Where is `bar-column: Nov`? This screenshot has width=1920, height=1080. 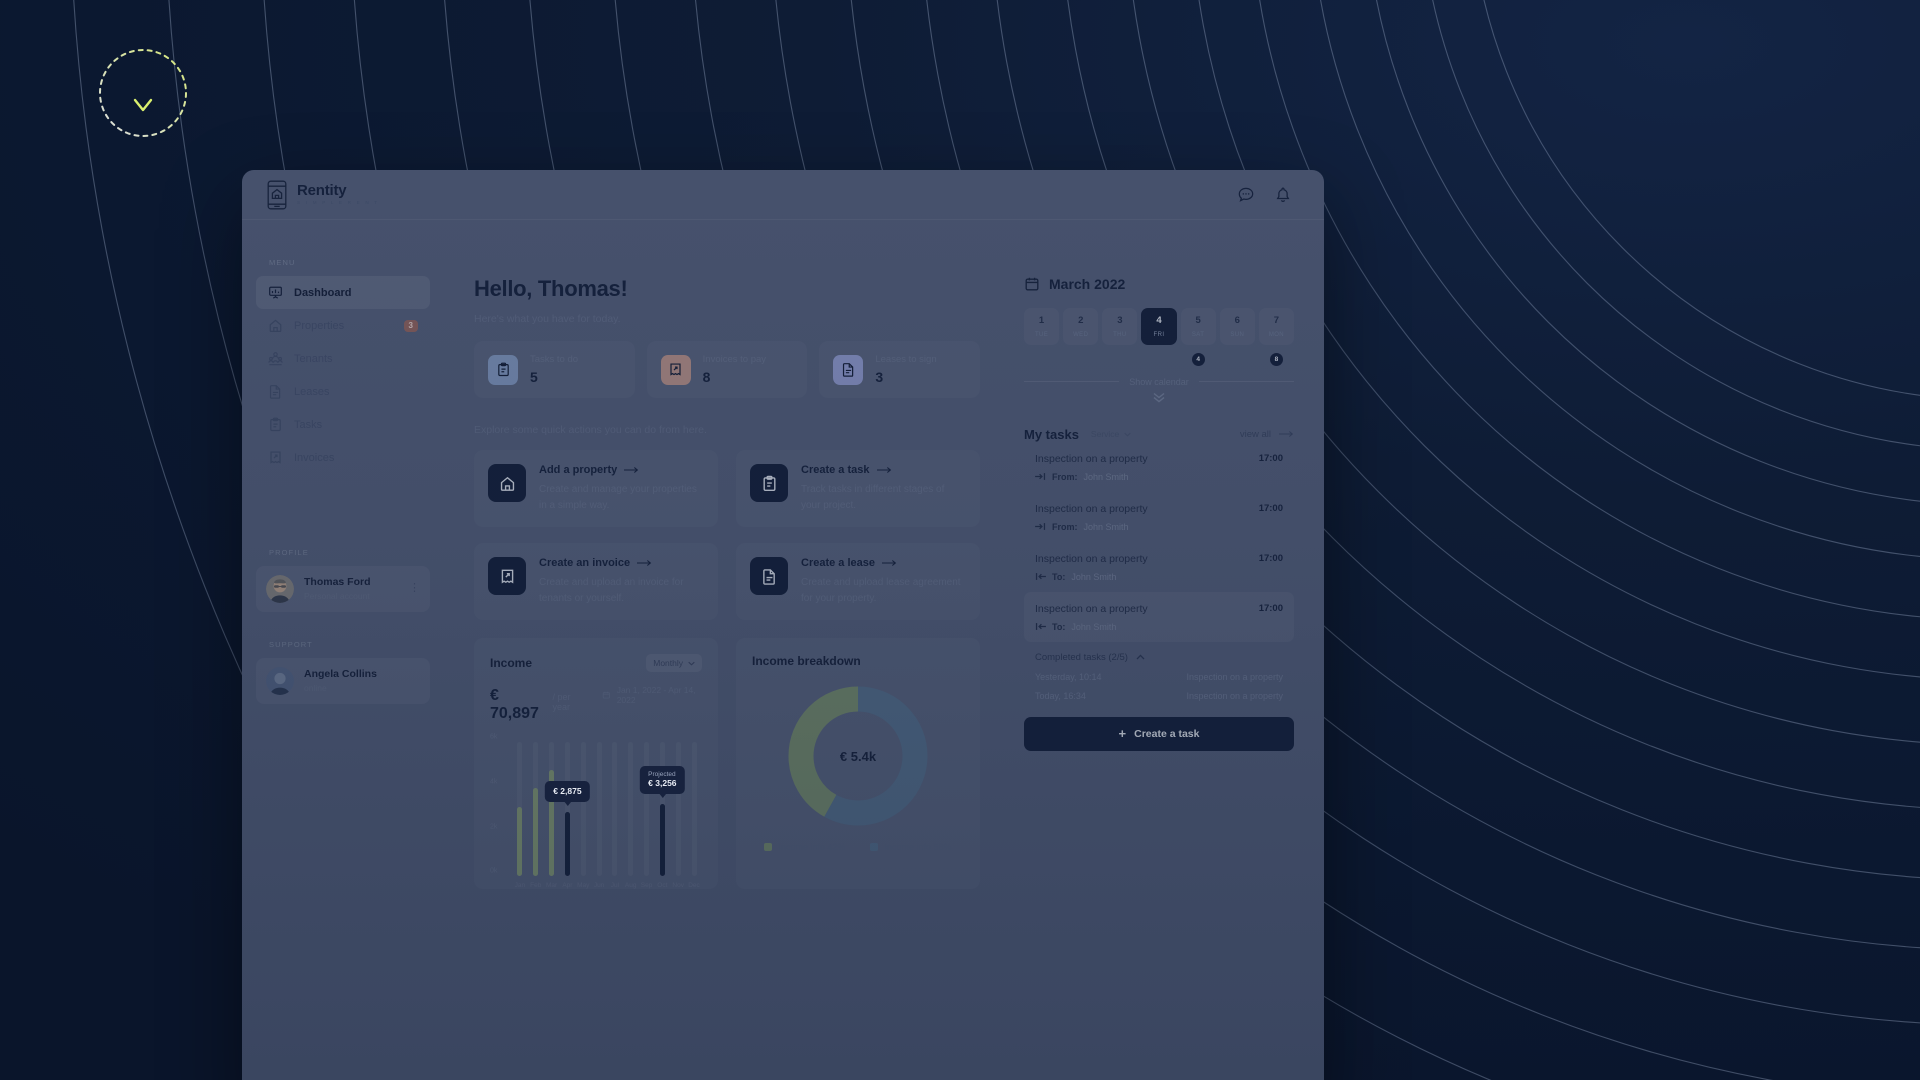 bar-column: Nov is located at coordinates (678, 813).